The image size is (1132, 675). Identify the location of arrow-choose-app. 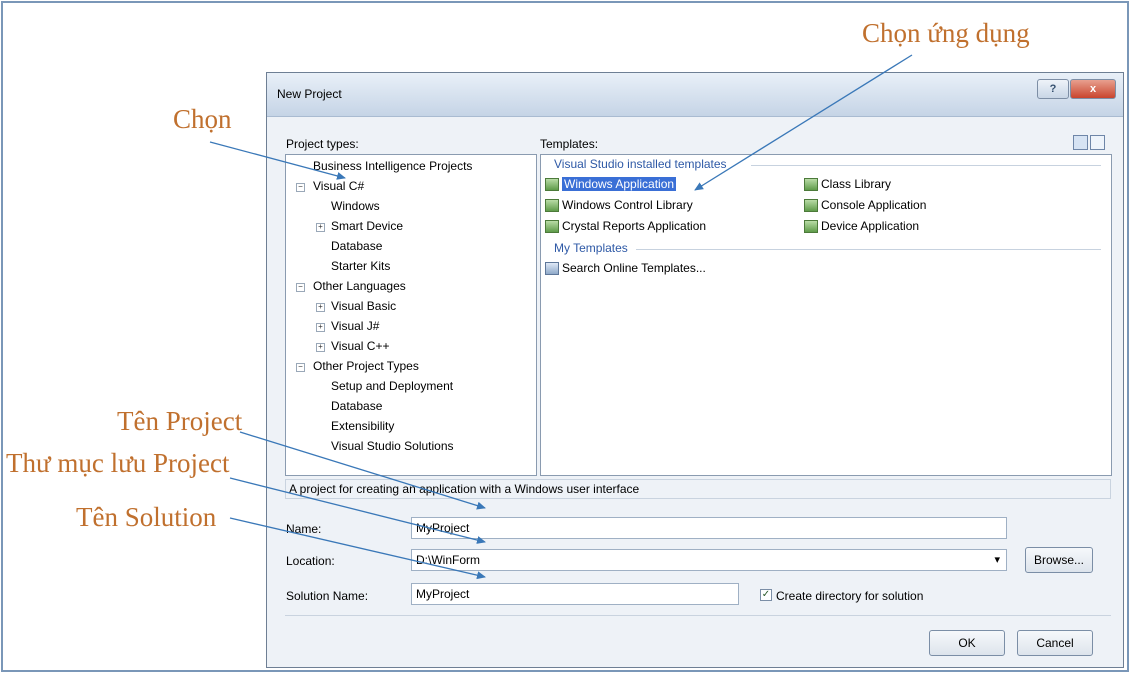
(803, 122).